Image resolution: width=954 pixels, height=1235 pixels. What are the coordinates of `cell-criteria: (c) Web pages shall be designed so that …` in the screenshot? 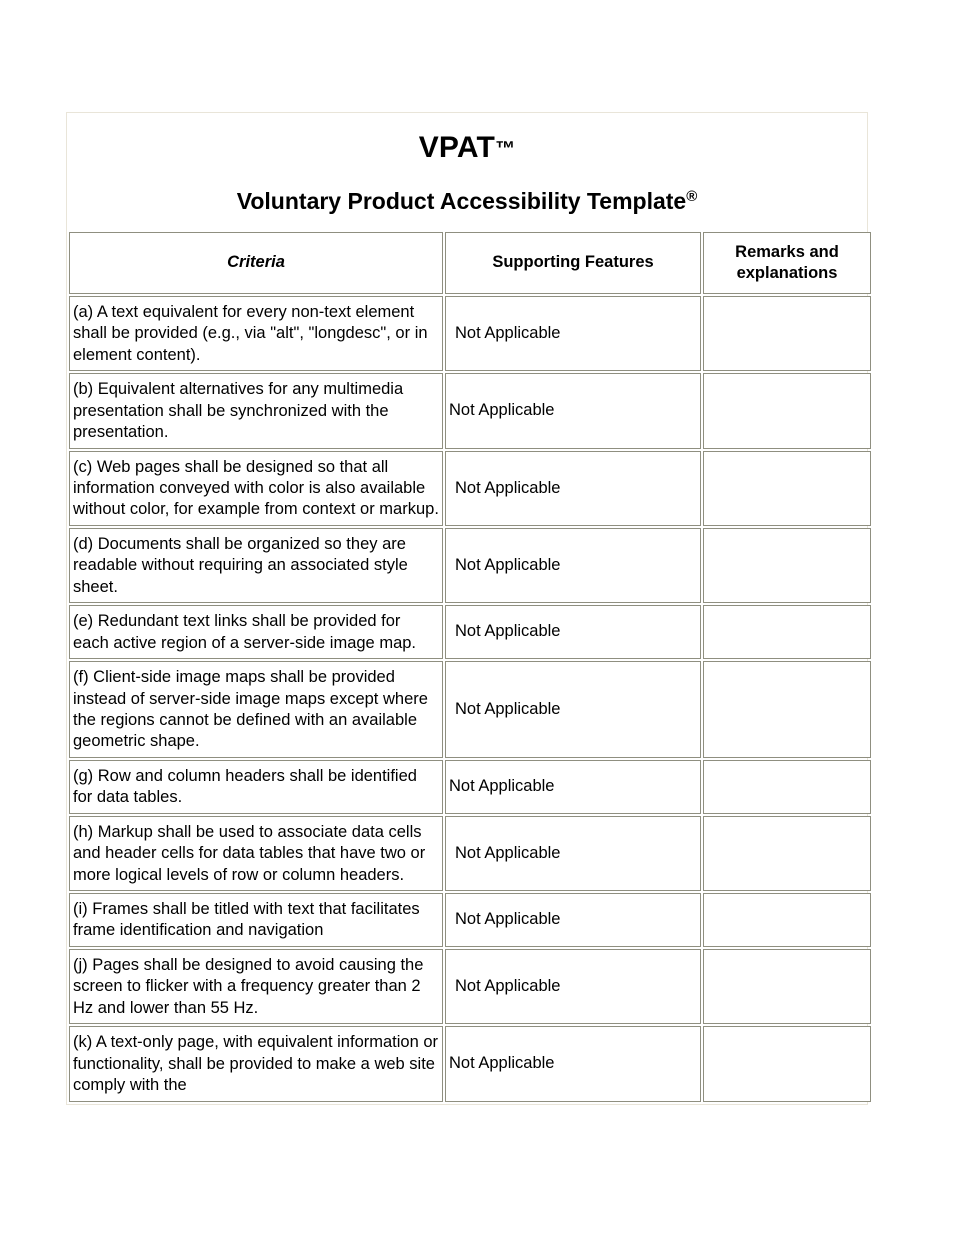 It's located at (256, 488).